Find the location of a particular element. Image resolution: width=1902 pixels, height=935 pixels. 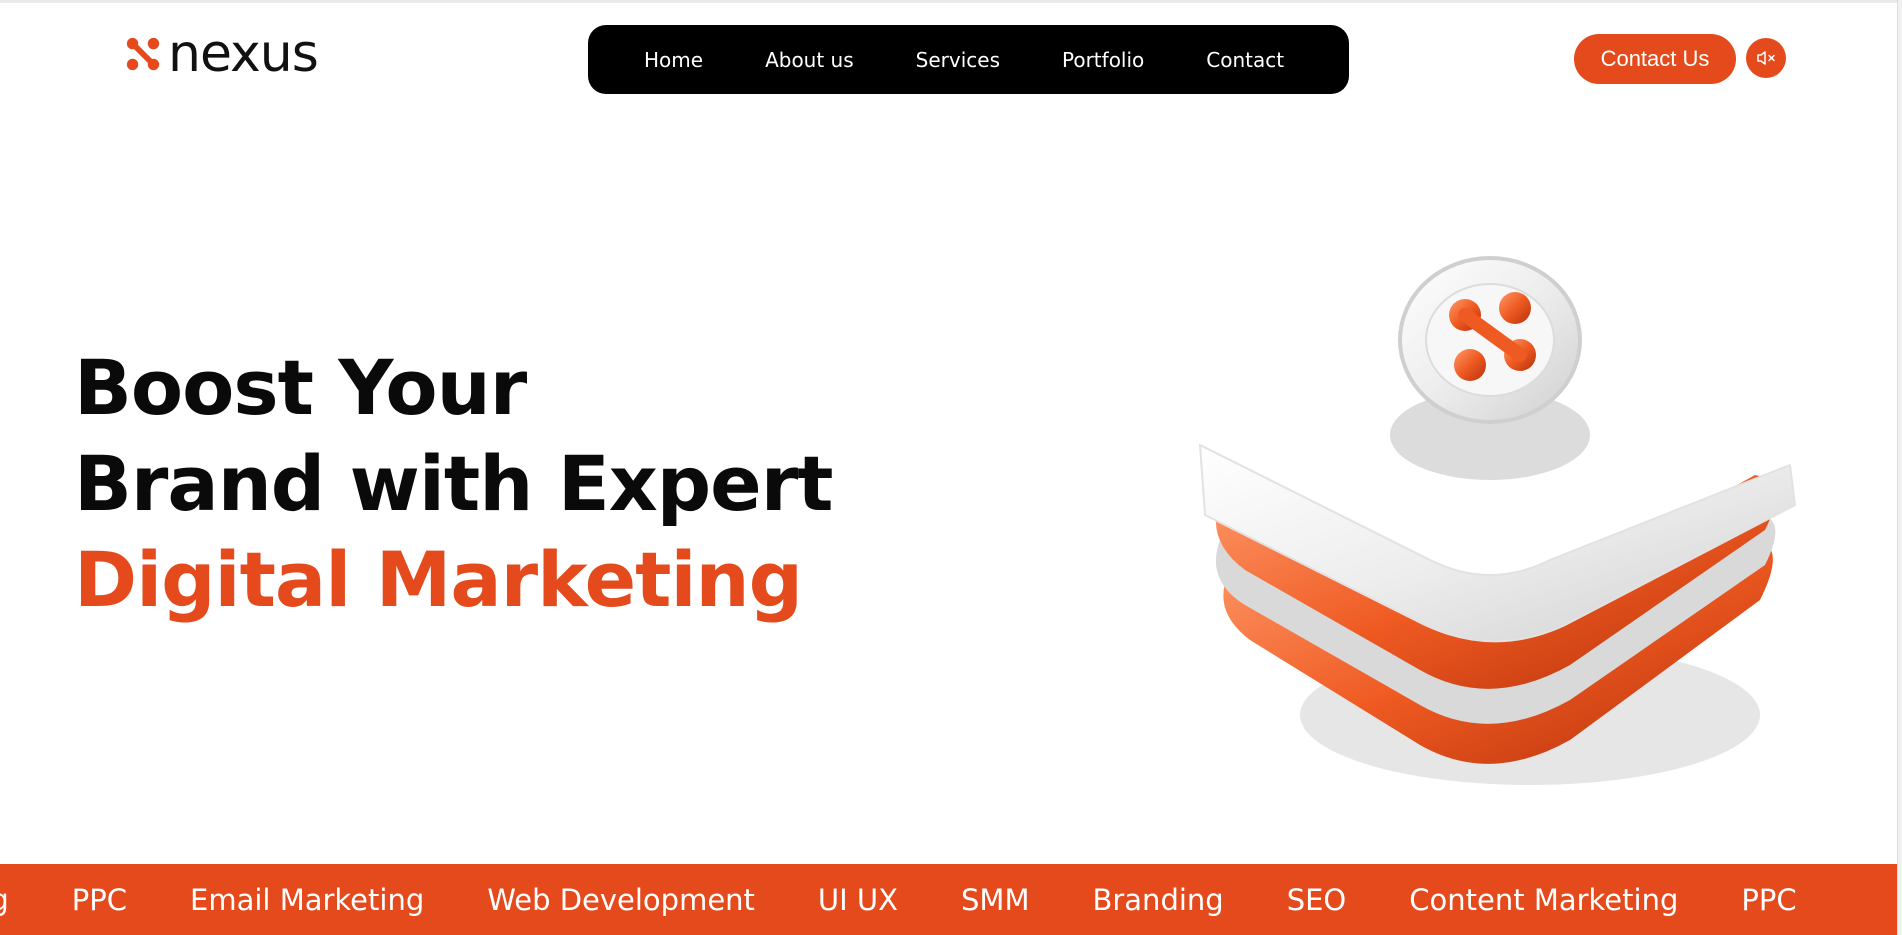

nav-contact: Contact is located at coordinates (1245, 60).